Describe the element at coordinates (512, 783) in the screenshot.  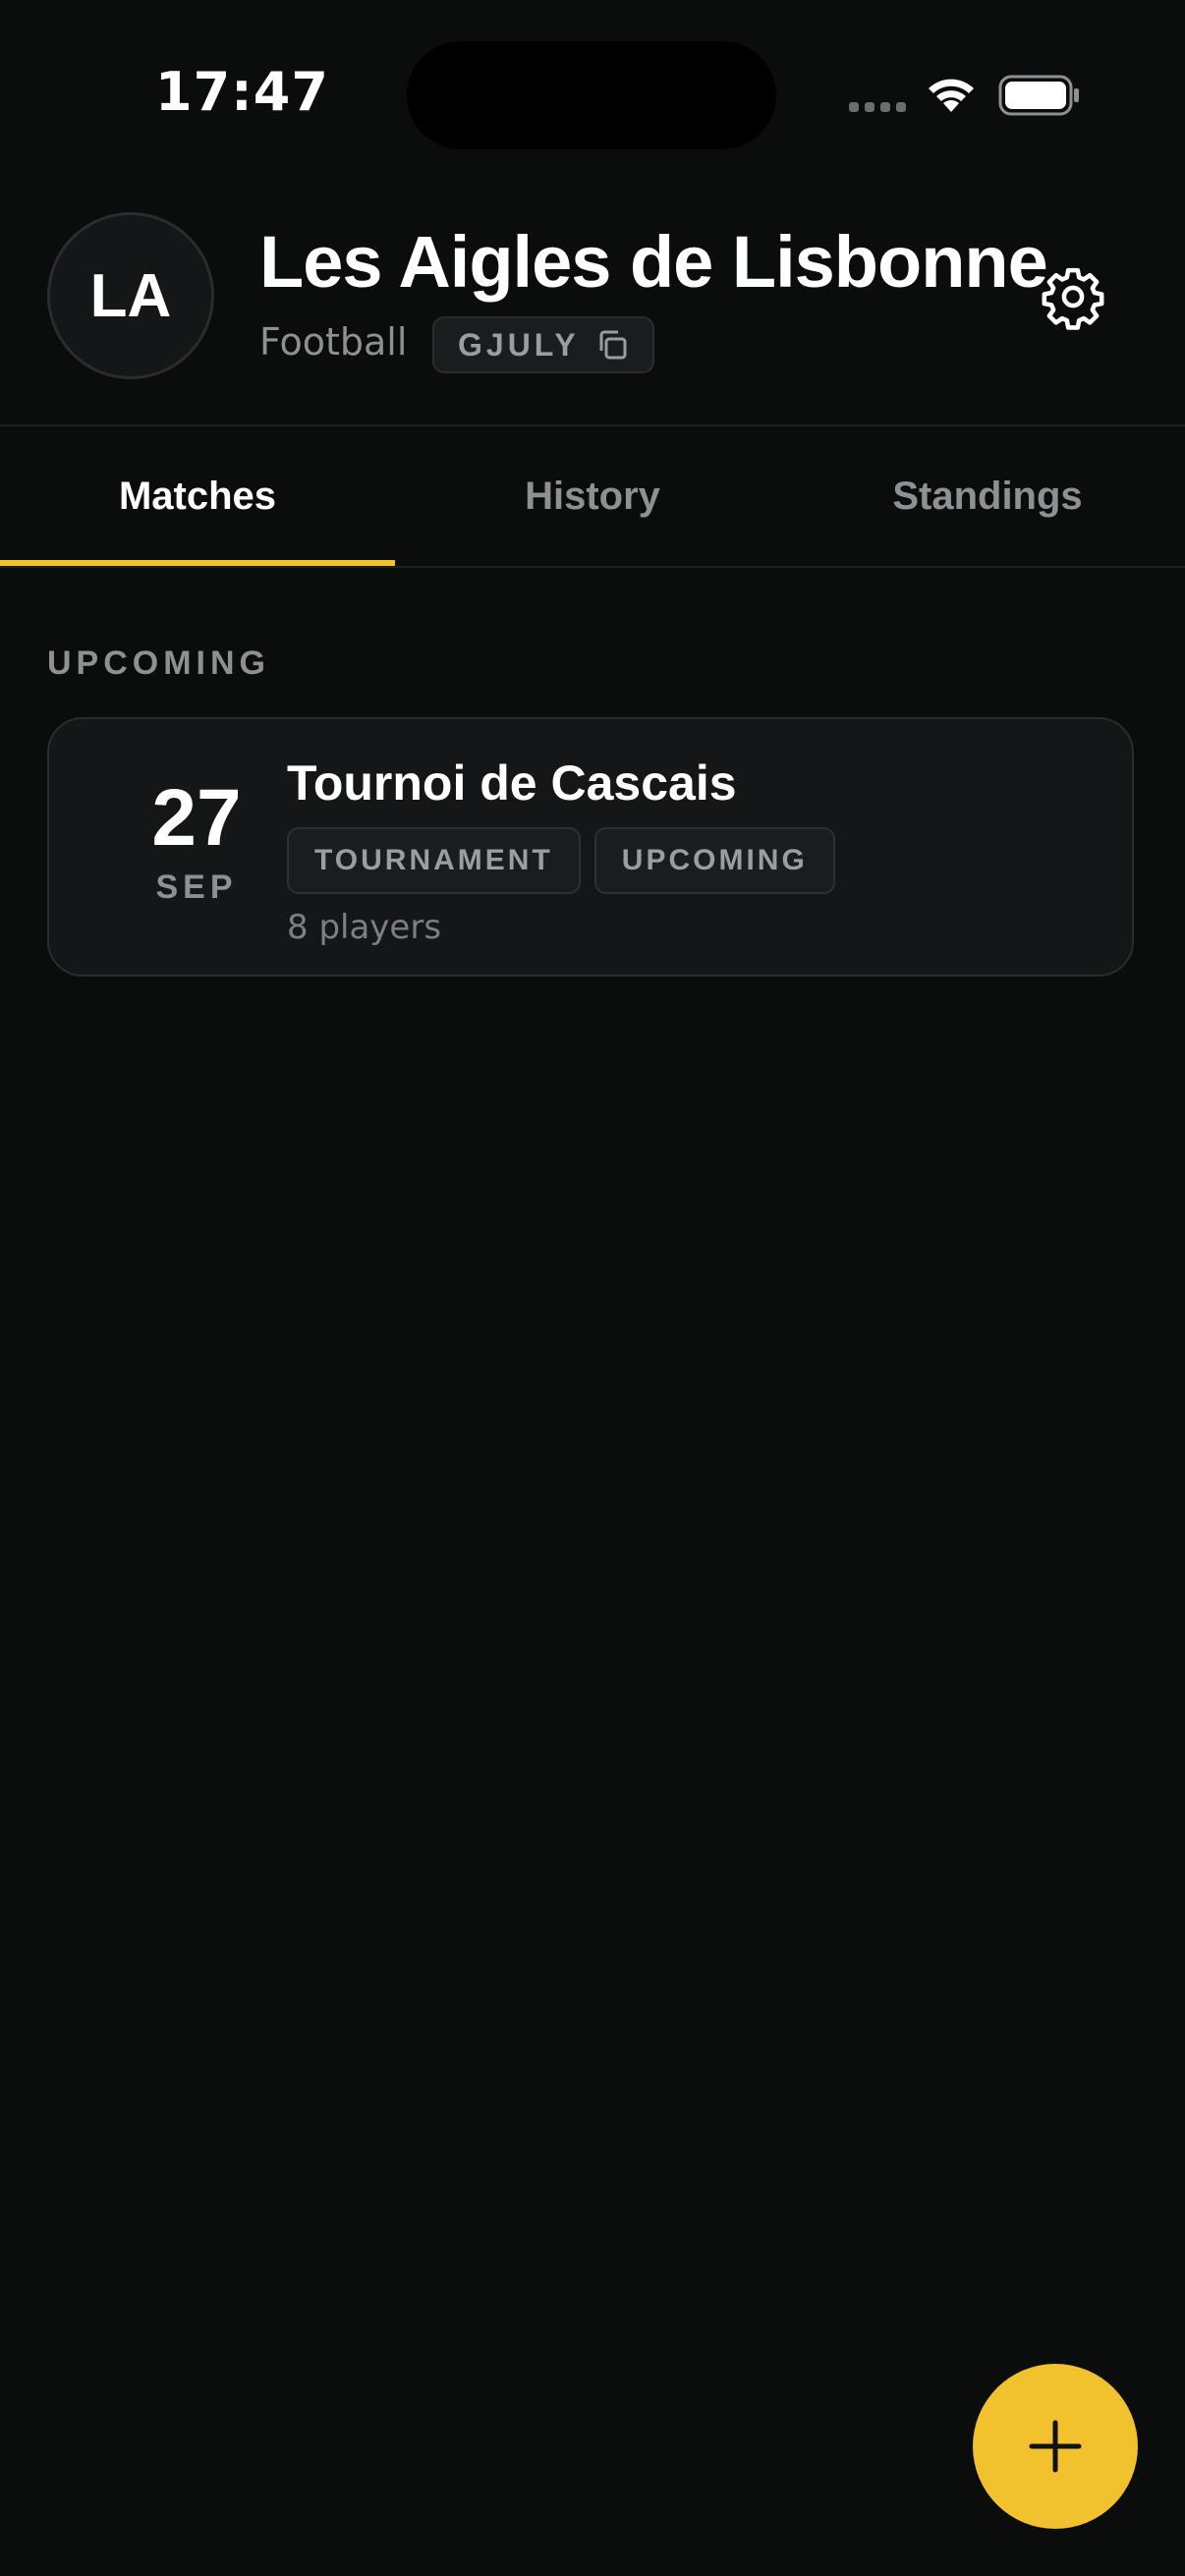
I see `match-title: Tournoi de Cascais` at that location.